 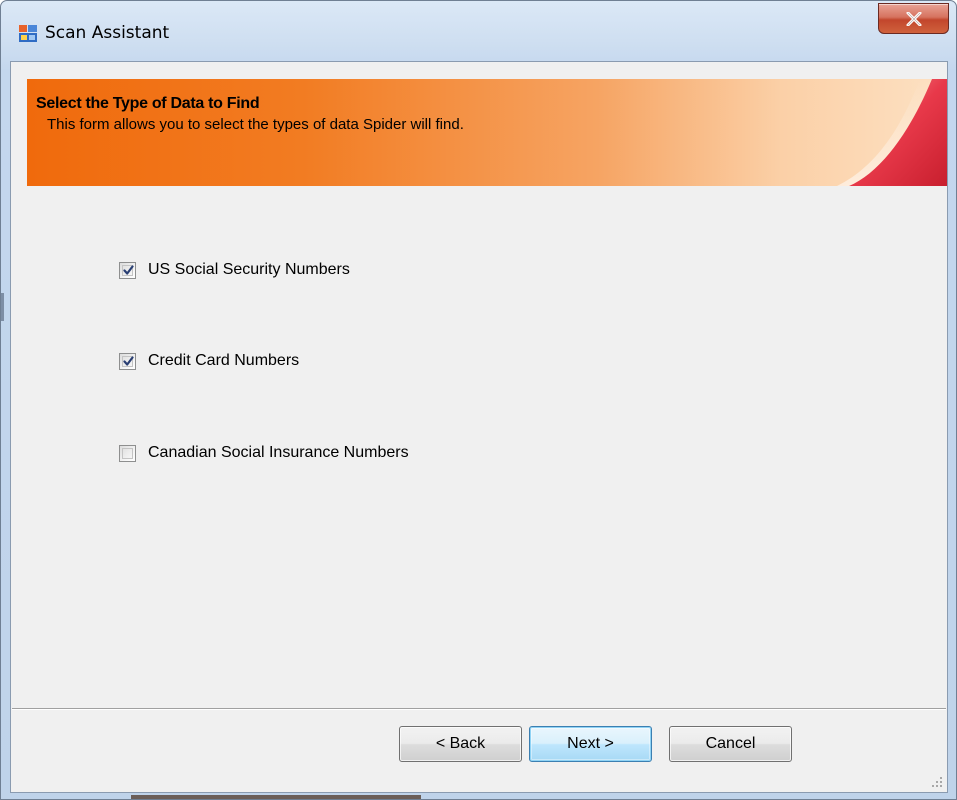 What do you see at coordinates (127, 453) in the screenshot?
I see `checkbox-canadian-sin` at bounding box center [127, 453].